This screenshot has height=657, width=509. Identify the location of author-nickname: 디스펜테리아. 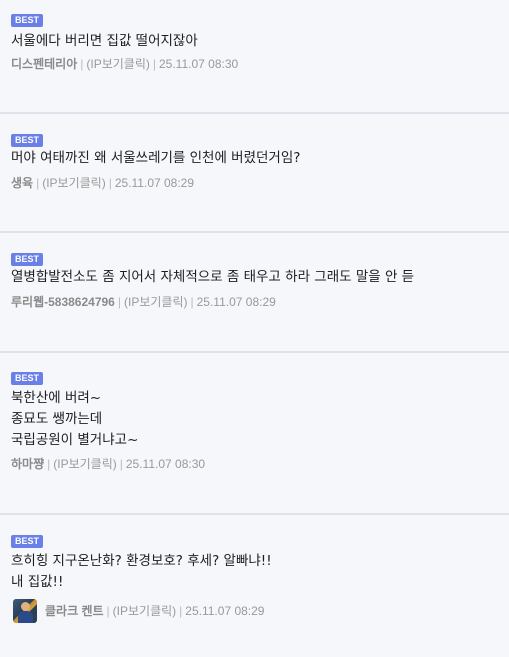
(44, 64).